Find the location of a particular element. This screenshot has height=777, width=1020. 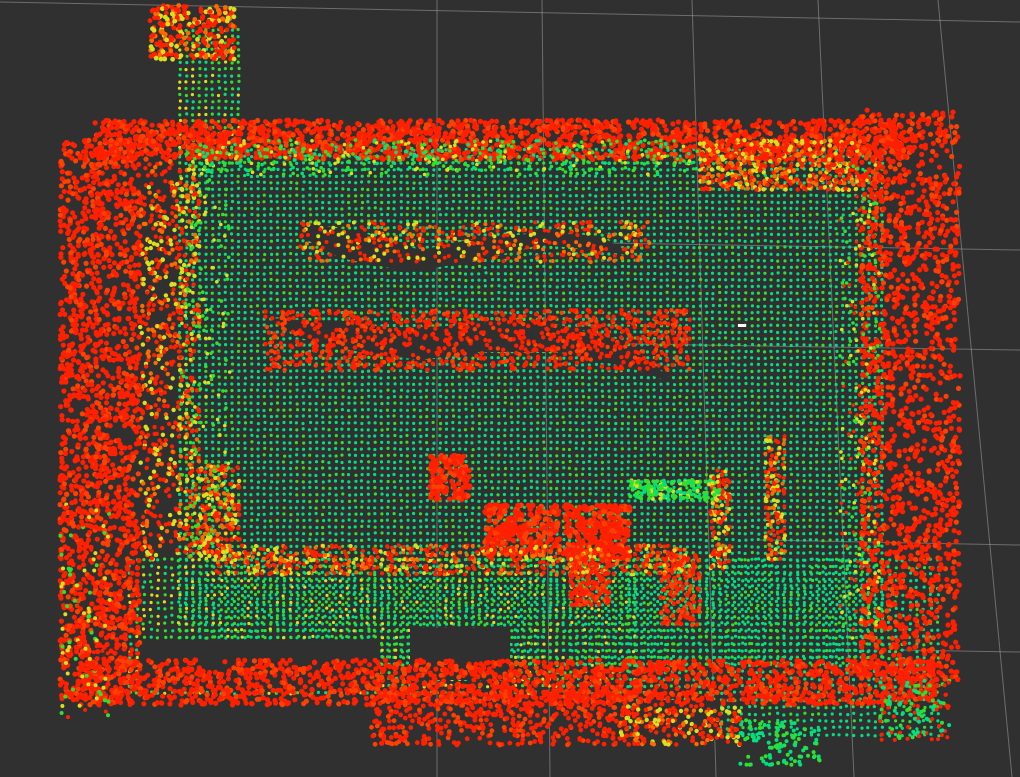

robot-pose-icon is located at coordinates (742, 325).